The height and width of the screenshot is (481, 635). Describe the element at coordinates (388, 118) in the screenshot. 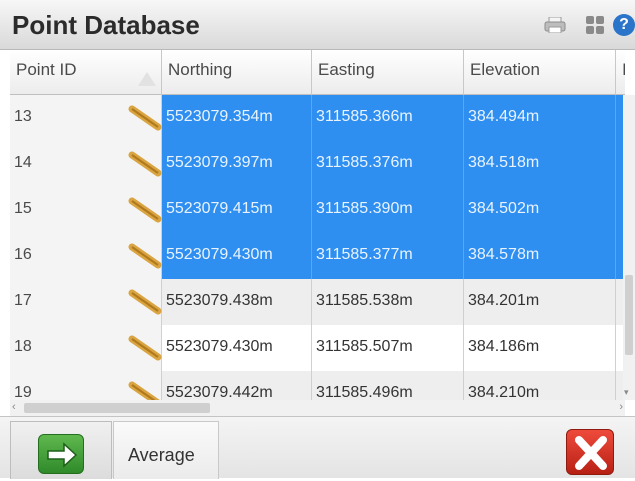

I see `easting-cell: 311585.366m` at that location.